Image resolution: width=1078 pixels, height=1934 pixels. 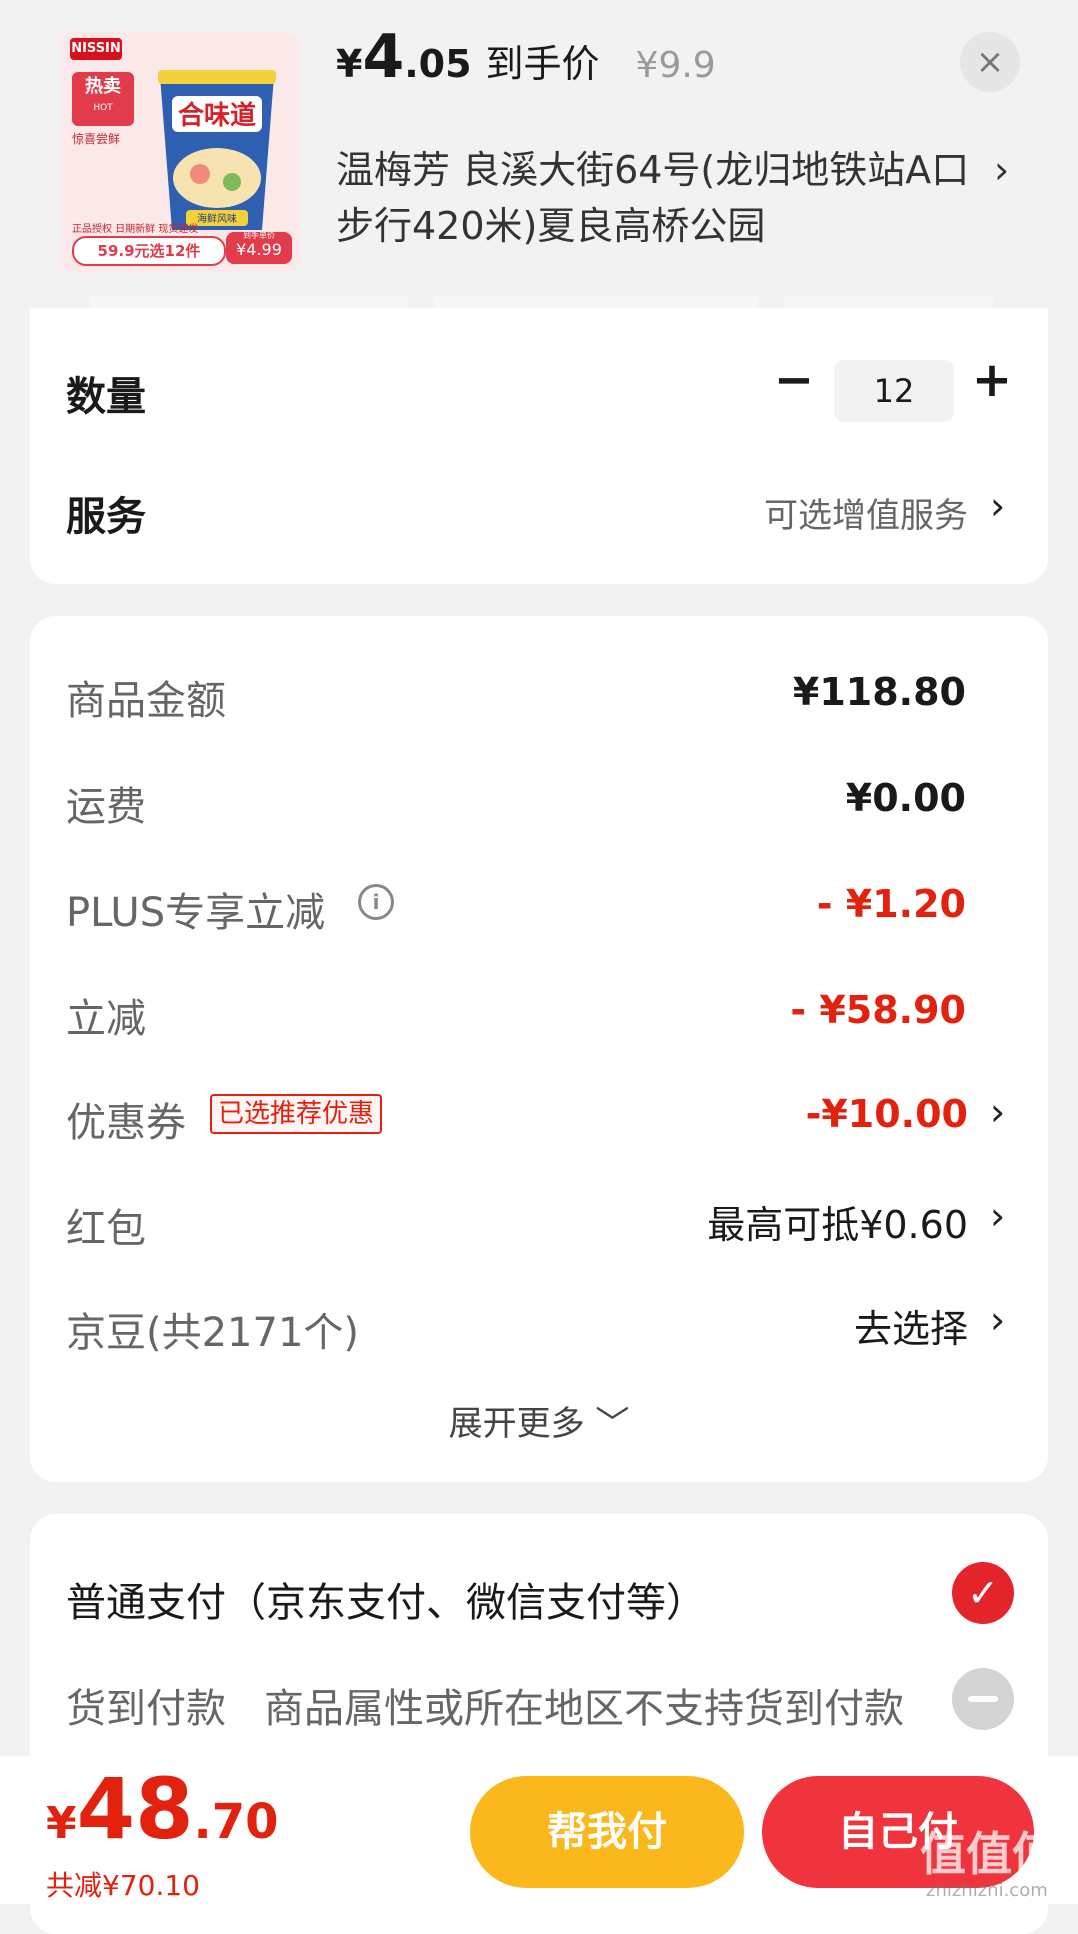 What do you see at coordinates (894, 391) in the screenshot?
I see `quantity-input: 12` at bounding box center [894, 391].